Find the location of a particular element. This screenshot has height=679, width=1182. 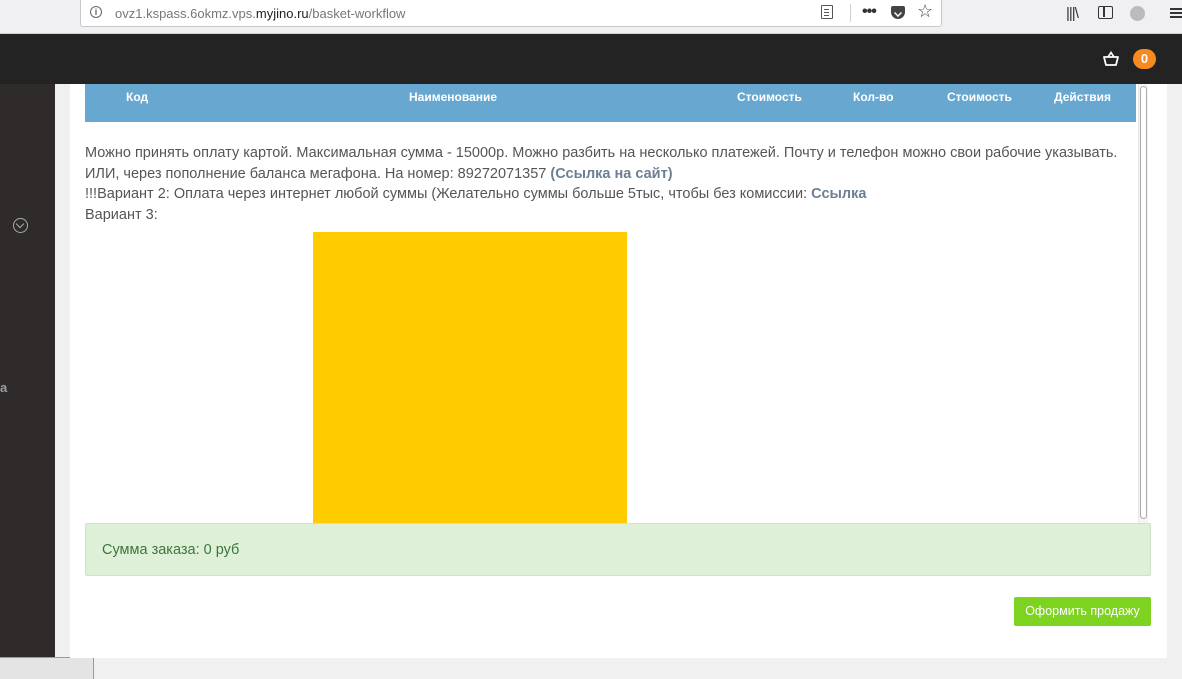

cart-count-badge: 0 is located at coordinates (1144, 59).